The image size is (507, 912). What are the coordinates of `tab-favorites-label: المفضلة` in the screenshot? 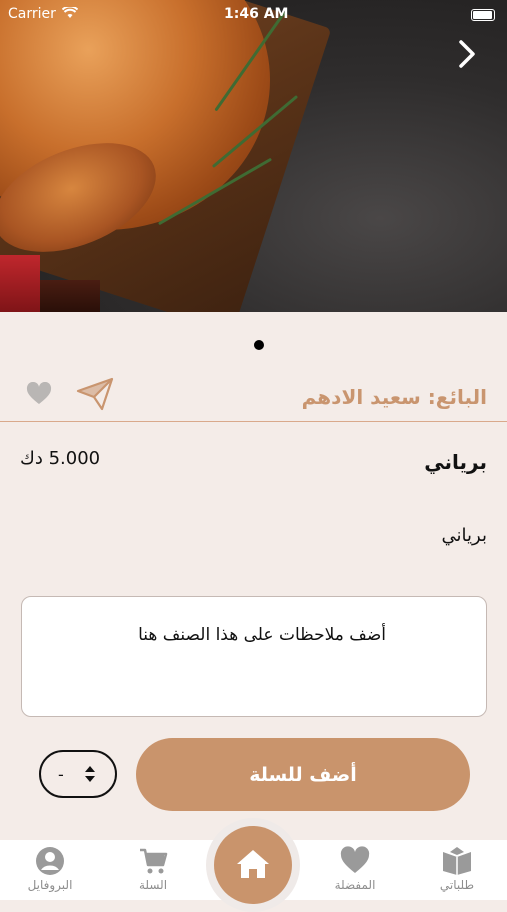 It's located at (355, 885).